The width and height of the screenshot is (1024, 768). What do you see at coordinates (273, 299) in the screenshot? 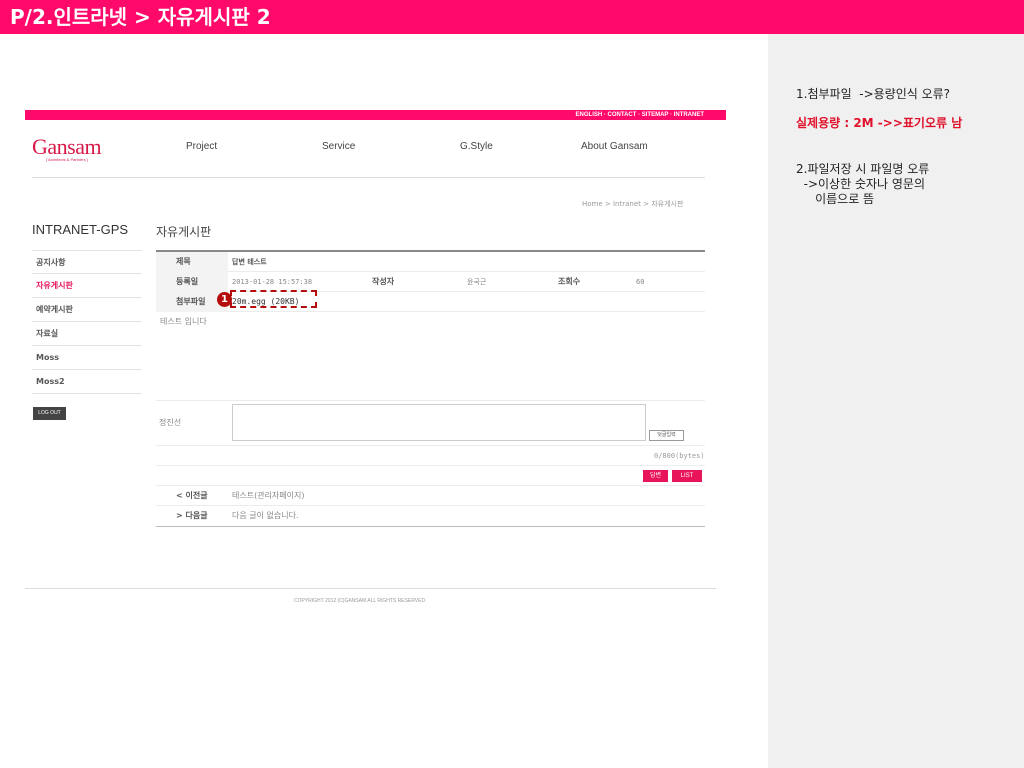
I see `annotation-highlight-box` at bounding box center [273, 299].